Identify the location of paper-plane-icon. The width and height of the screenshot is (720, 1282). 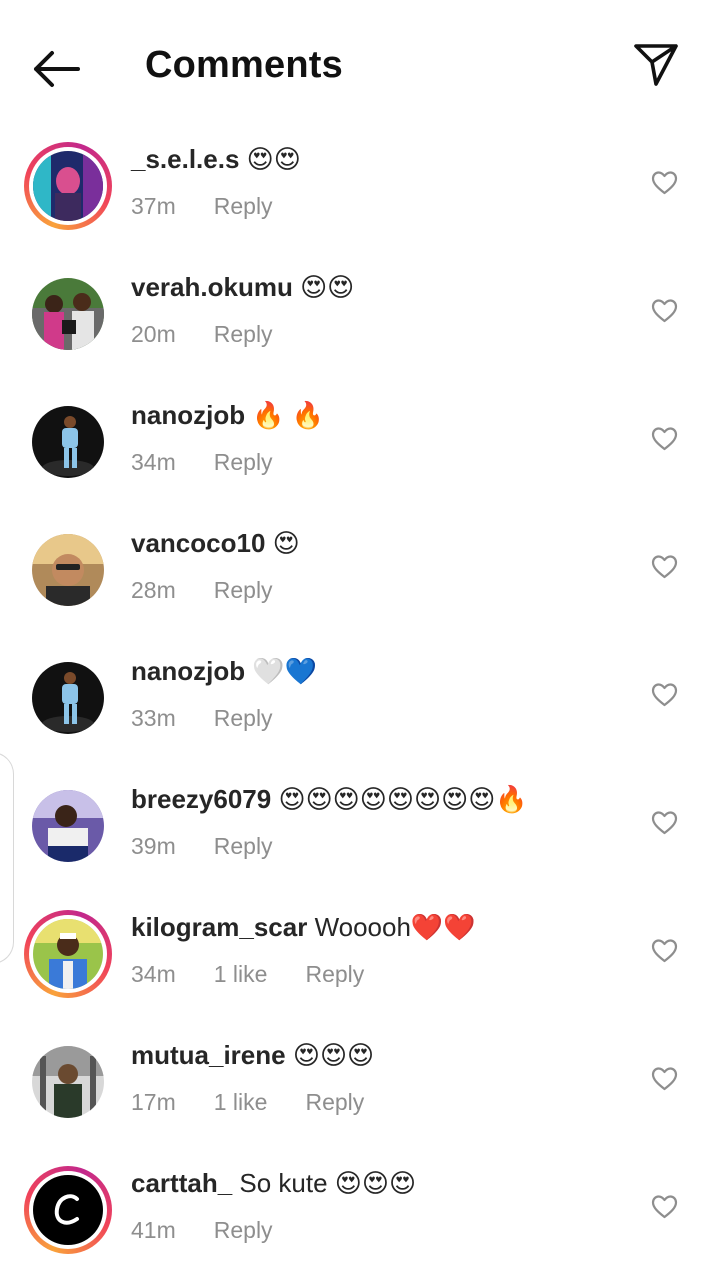
(656, 65).